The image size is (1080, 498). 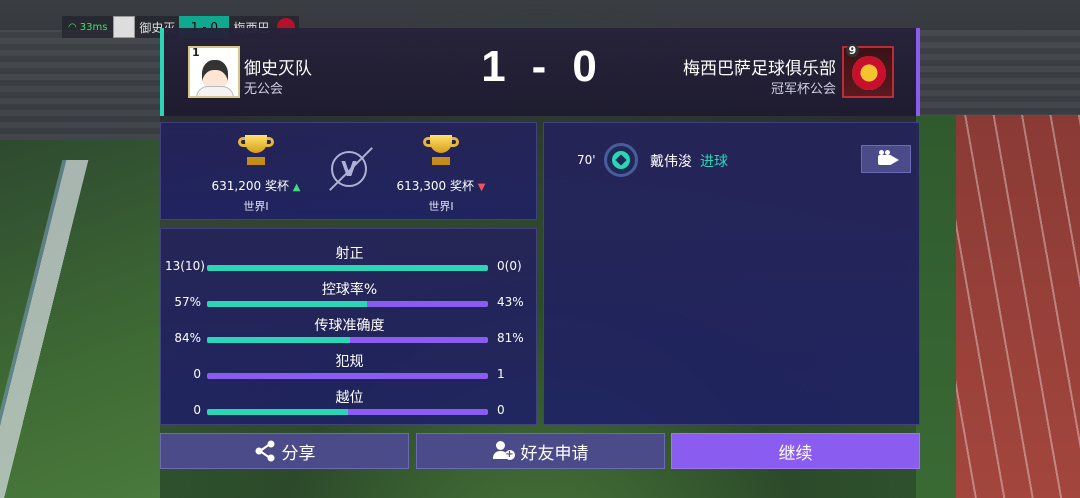 I want to click on replay-video-button, so click(x=886, y=159).